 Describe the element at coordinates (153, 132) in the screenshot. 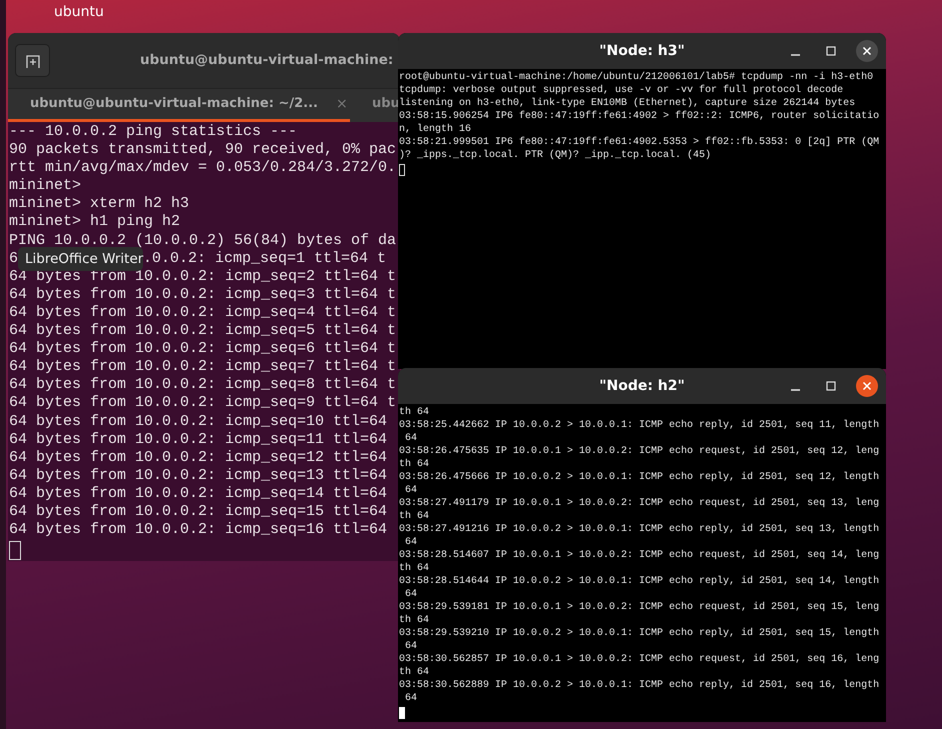

I see `terminal-line: --- 10.0.0.2 ping statistics ---` at that location.